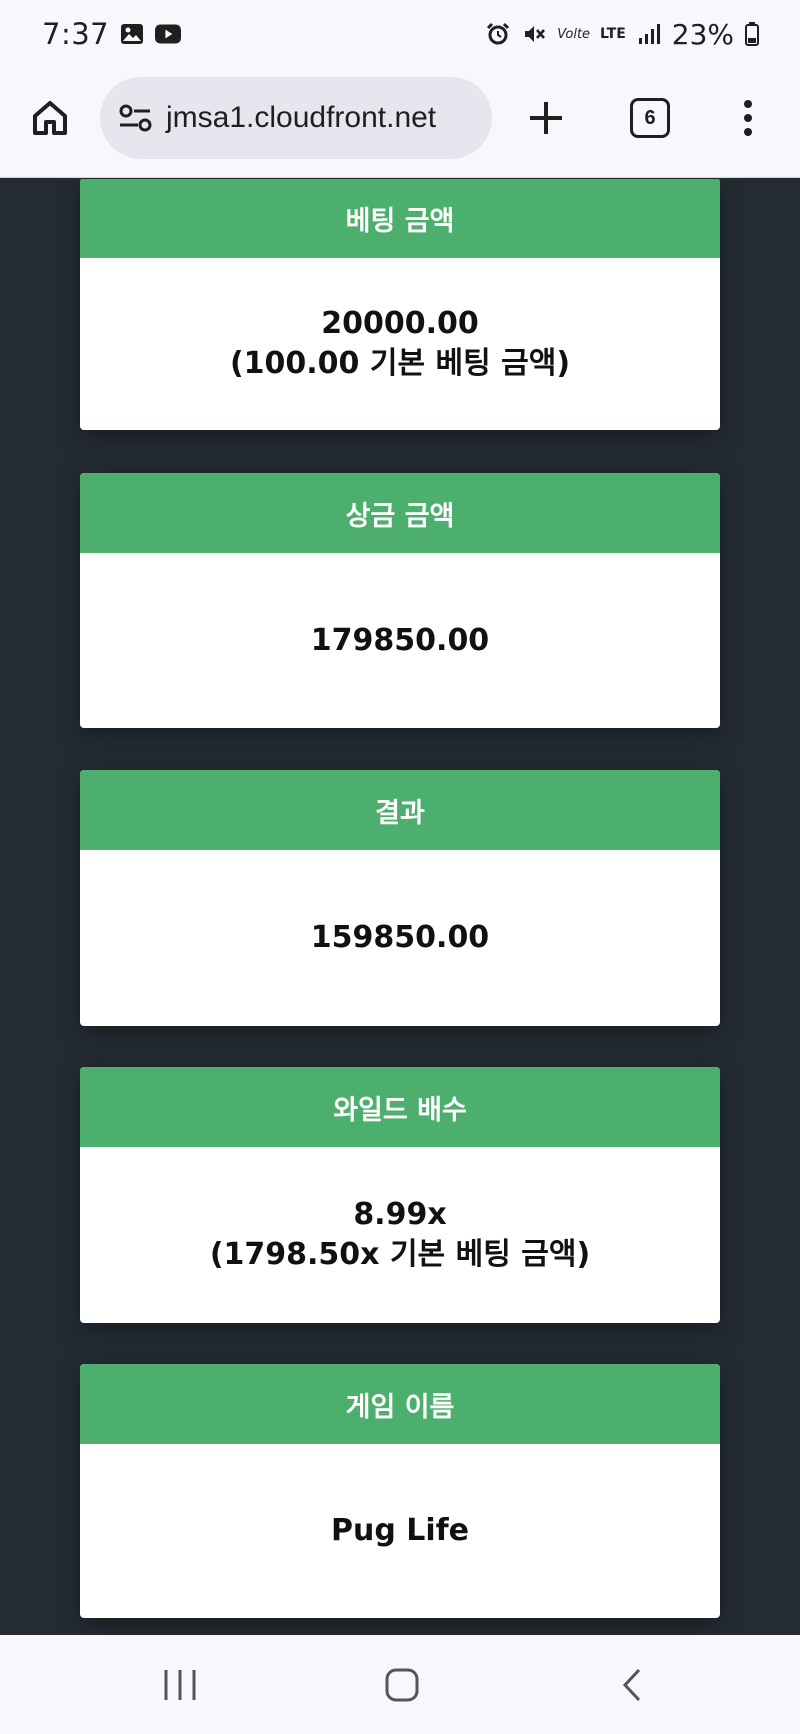 The image size is (800, 1734). I want to click on battery-icon, so click(752, 34).